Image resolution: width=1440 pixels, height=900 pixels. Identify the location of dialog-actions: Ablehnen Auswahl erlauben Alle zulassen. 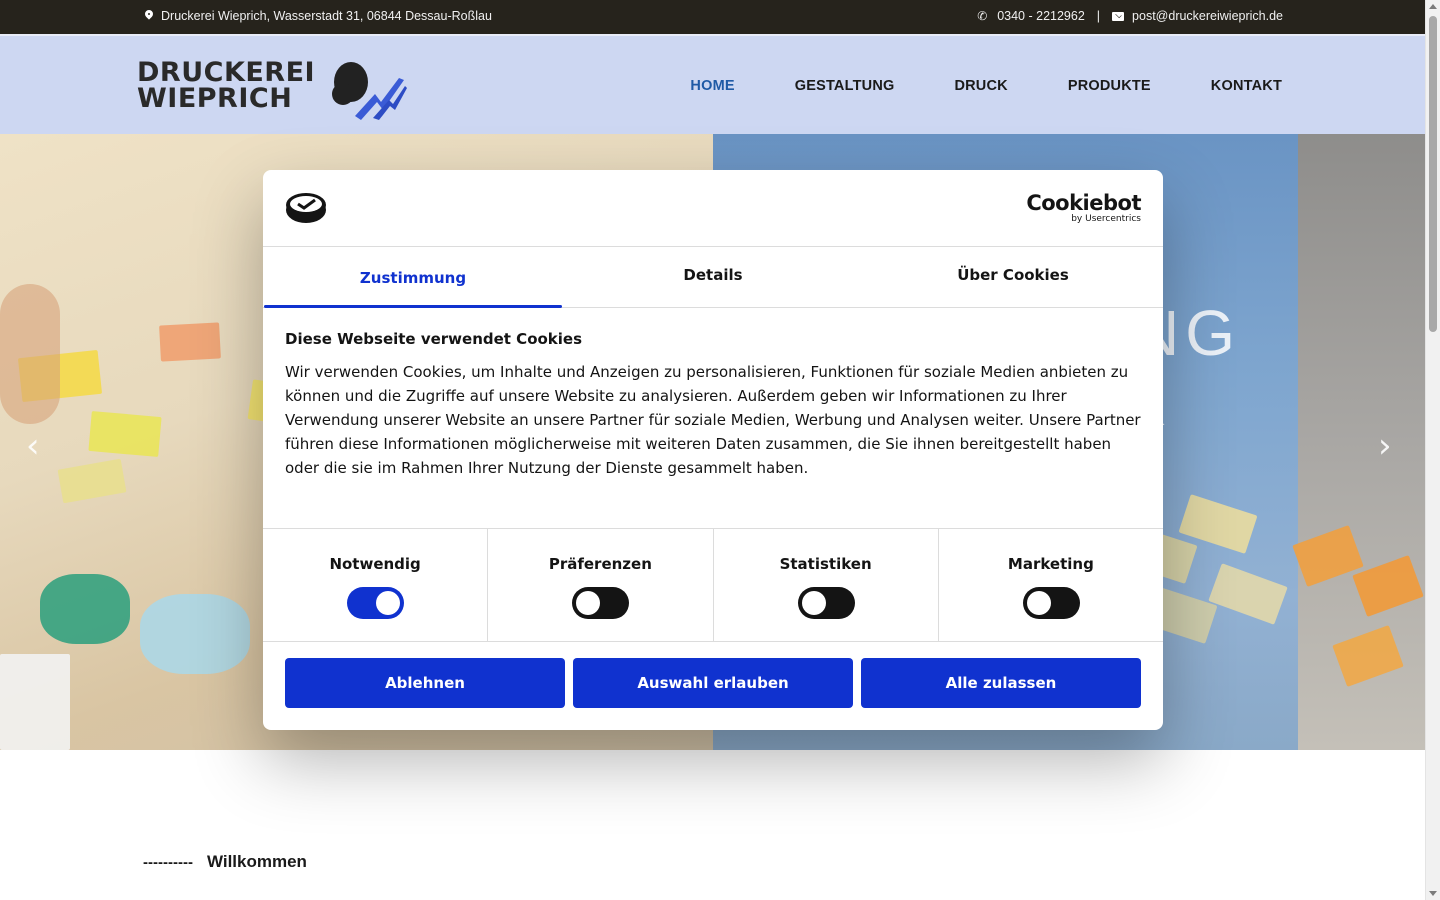
(713, 683).